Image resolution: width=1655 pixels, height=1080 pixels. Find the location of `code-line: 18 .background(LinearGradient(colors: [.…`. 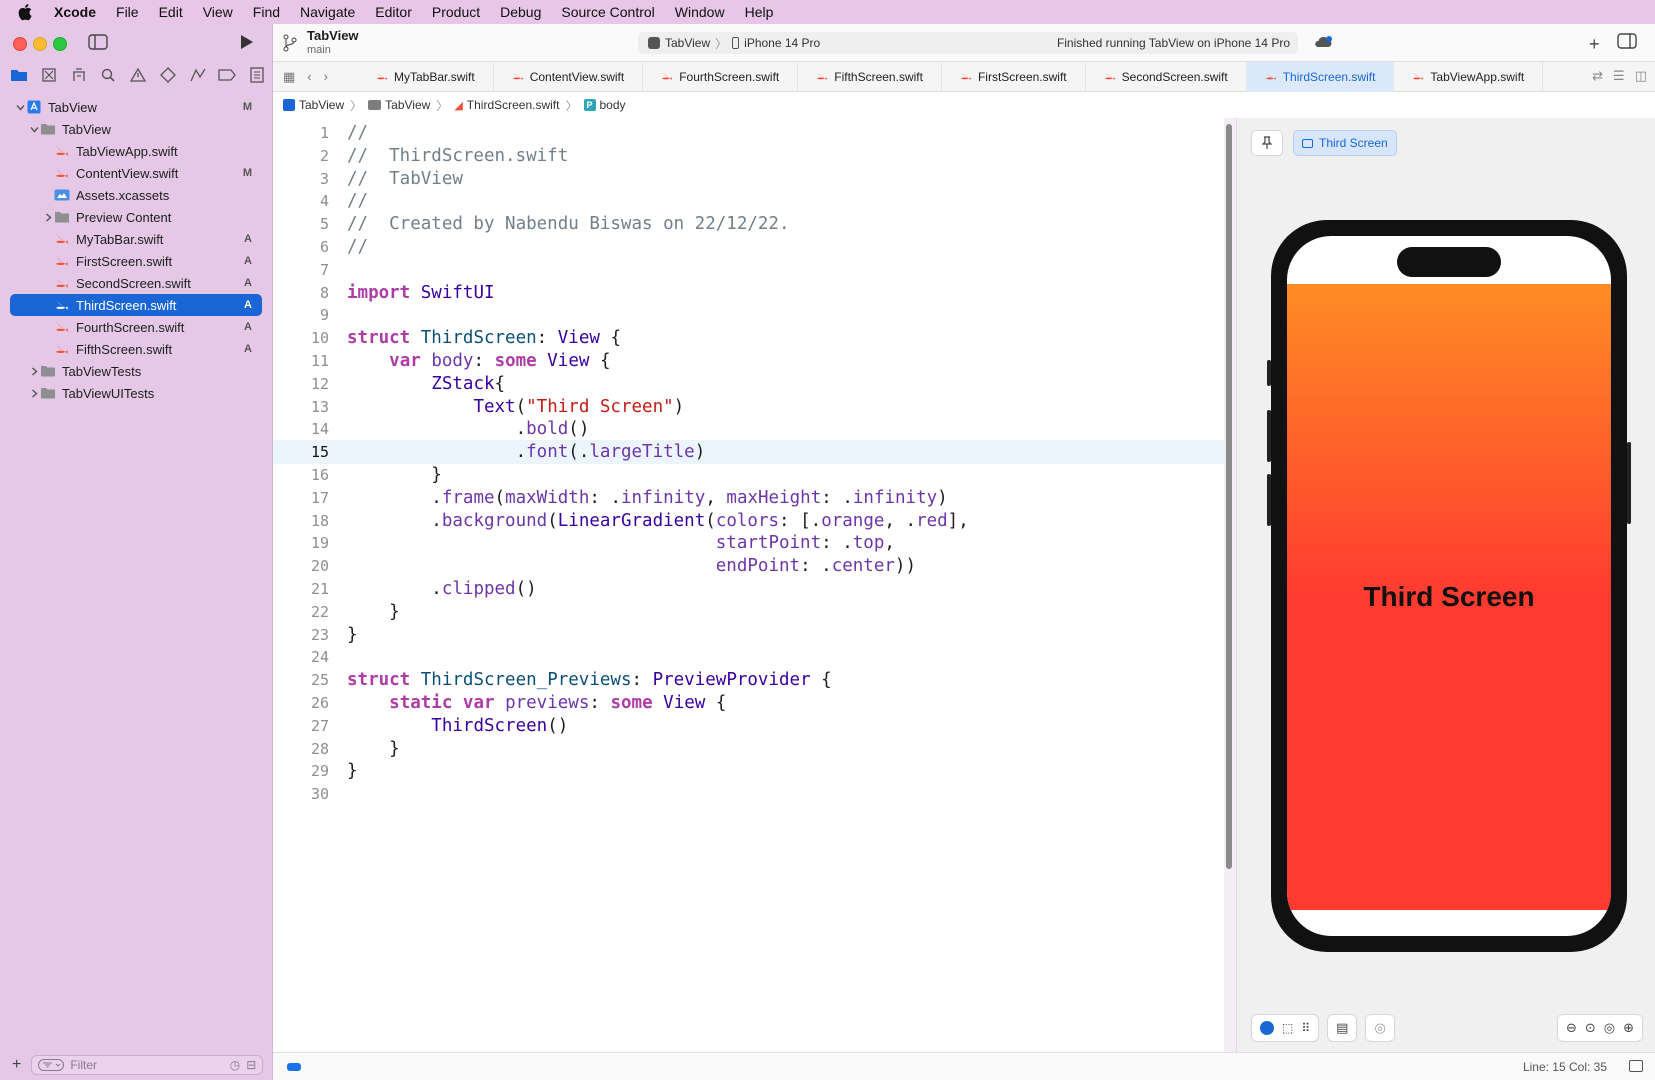

code-line: 18 .background(LinearGradient(colors: [.… is located at coordinates (748, 521).